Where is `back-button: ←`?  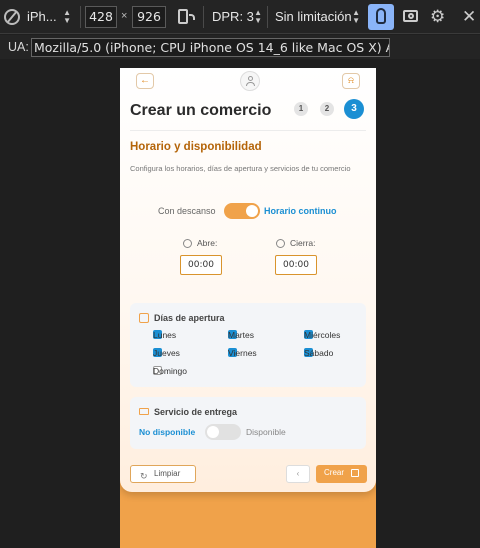
back-button: ← is located at coordinates (145, 81).